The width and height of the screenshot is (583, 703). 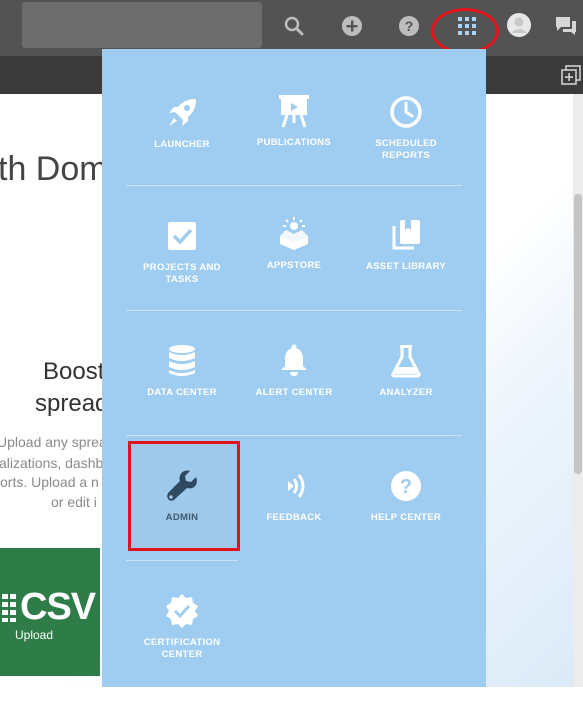 I want to click on menu-item-label: ASSET LIBRARY, so click(x=406, y=266).